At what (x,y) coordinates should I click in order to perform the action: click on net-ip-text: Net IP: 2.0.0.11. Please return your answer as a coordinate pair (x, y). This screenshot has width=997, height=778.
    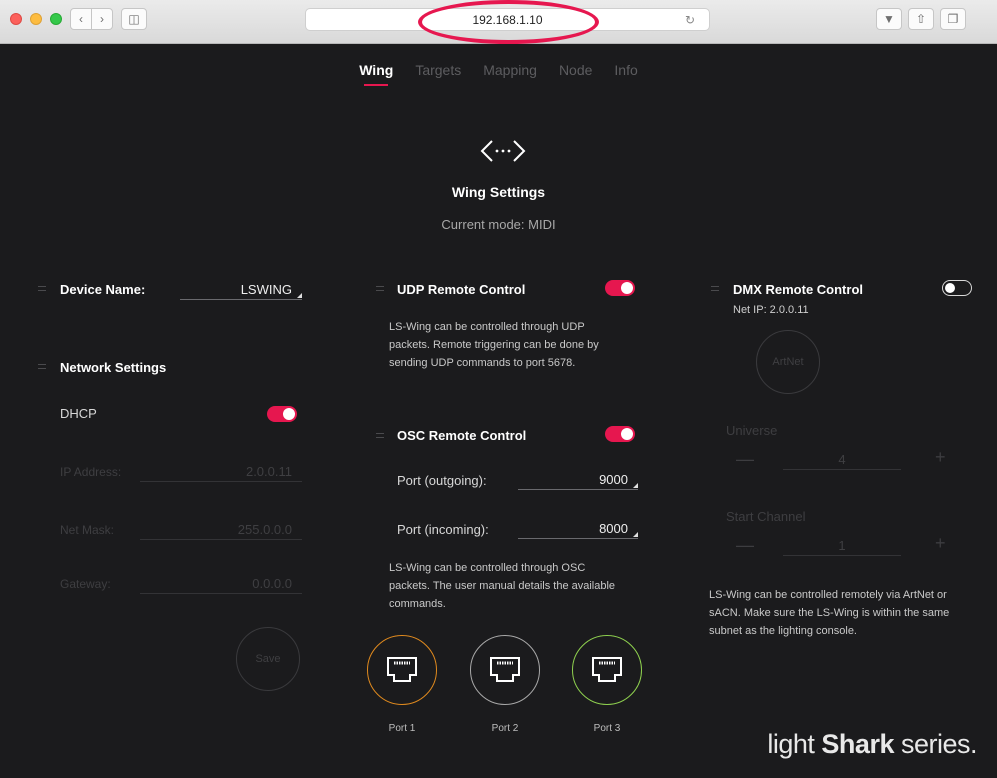
    Looking at the image, I should click on (771, 310).